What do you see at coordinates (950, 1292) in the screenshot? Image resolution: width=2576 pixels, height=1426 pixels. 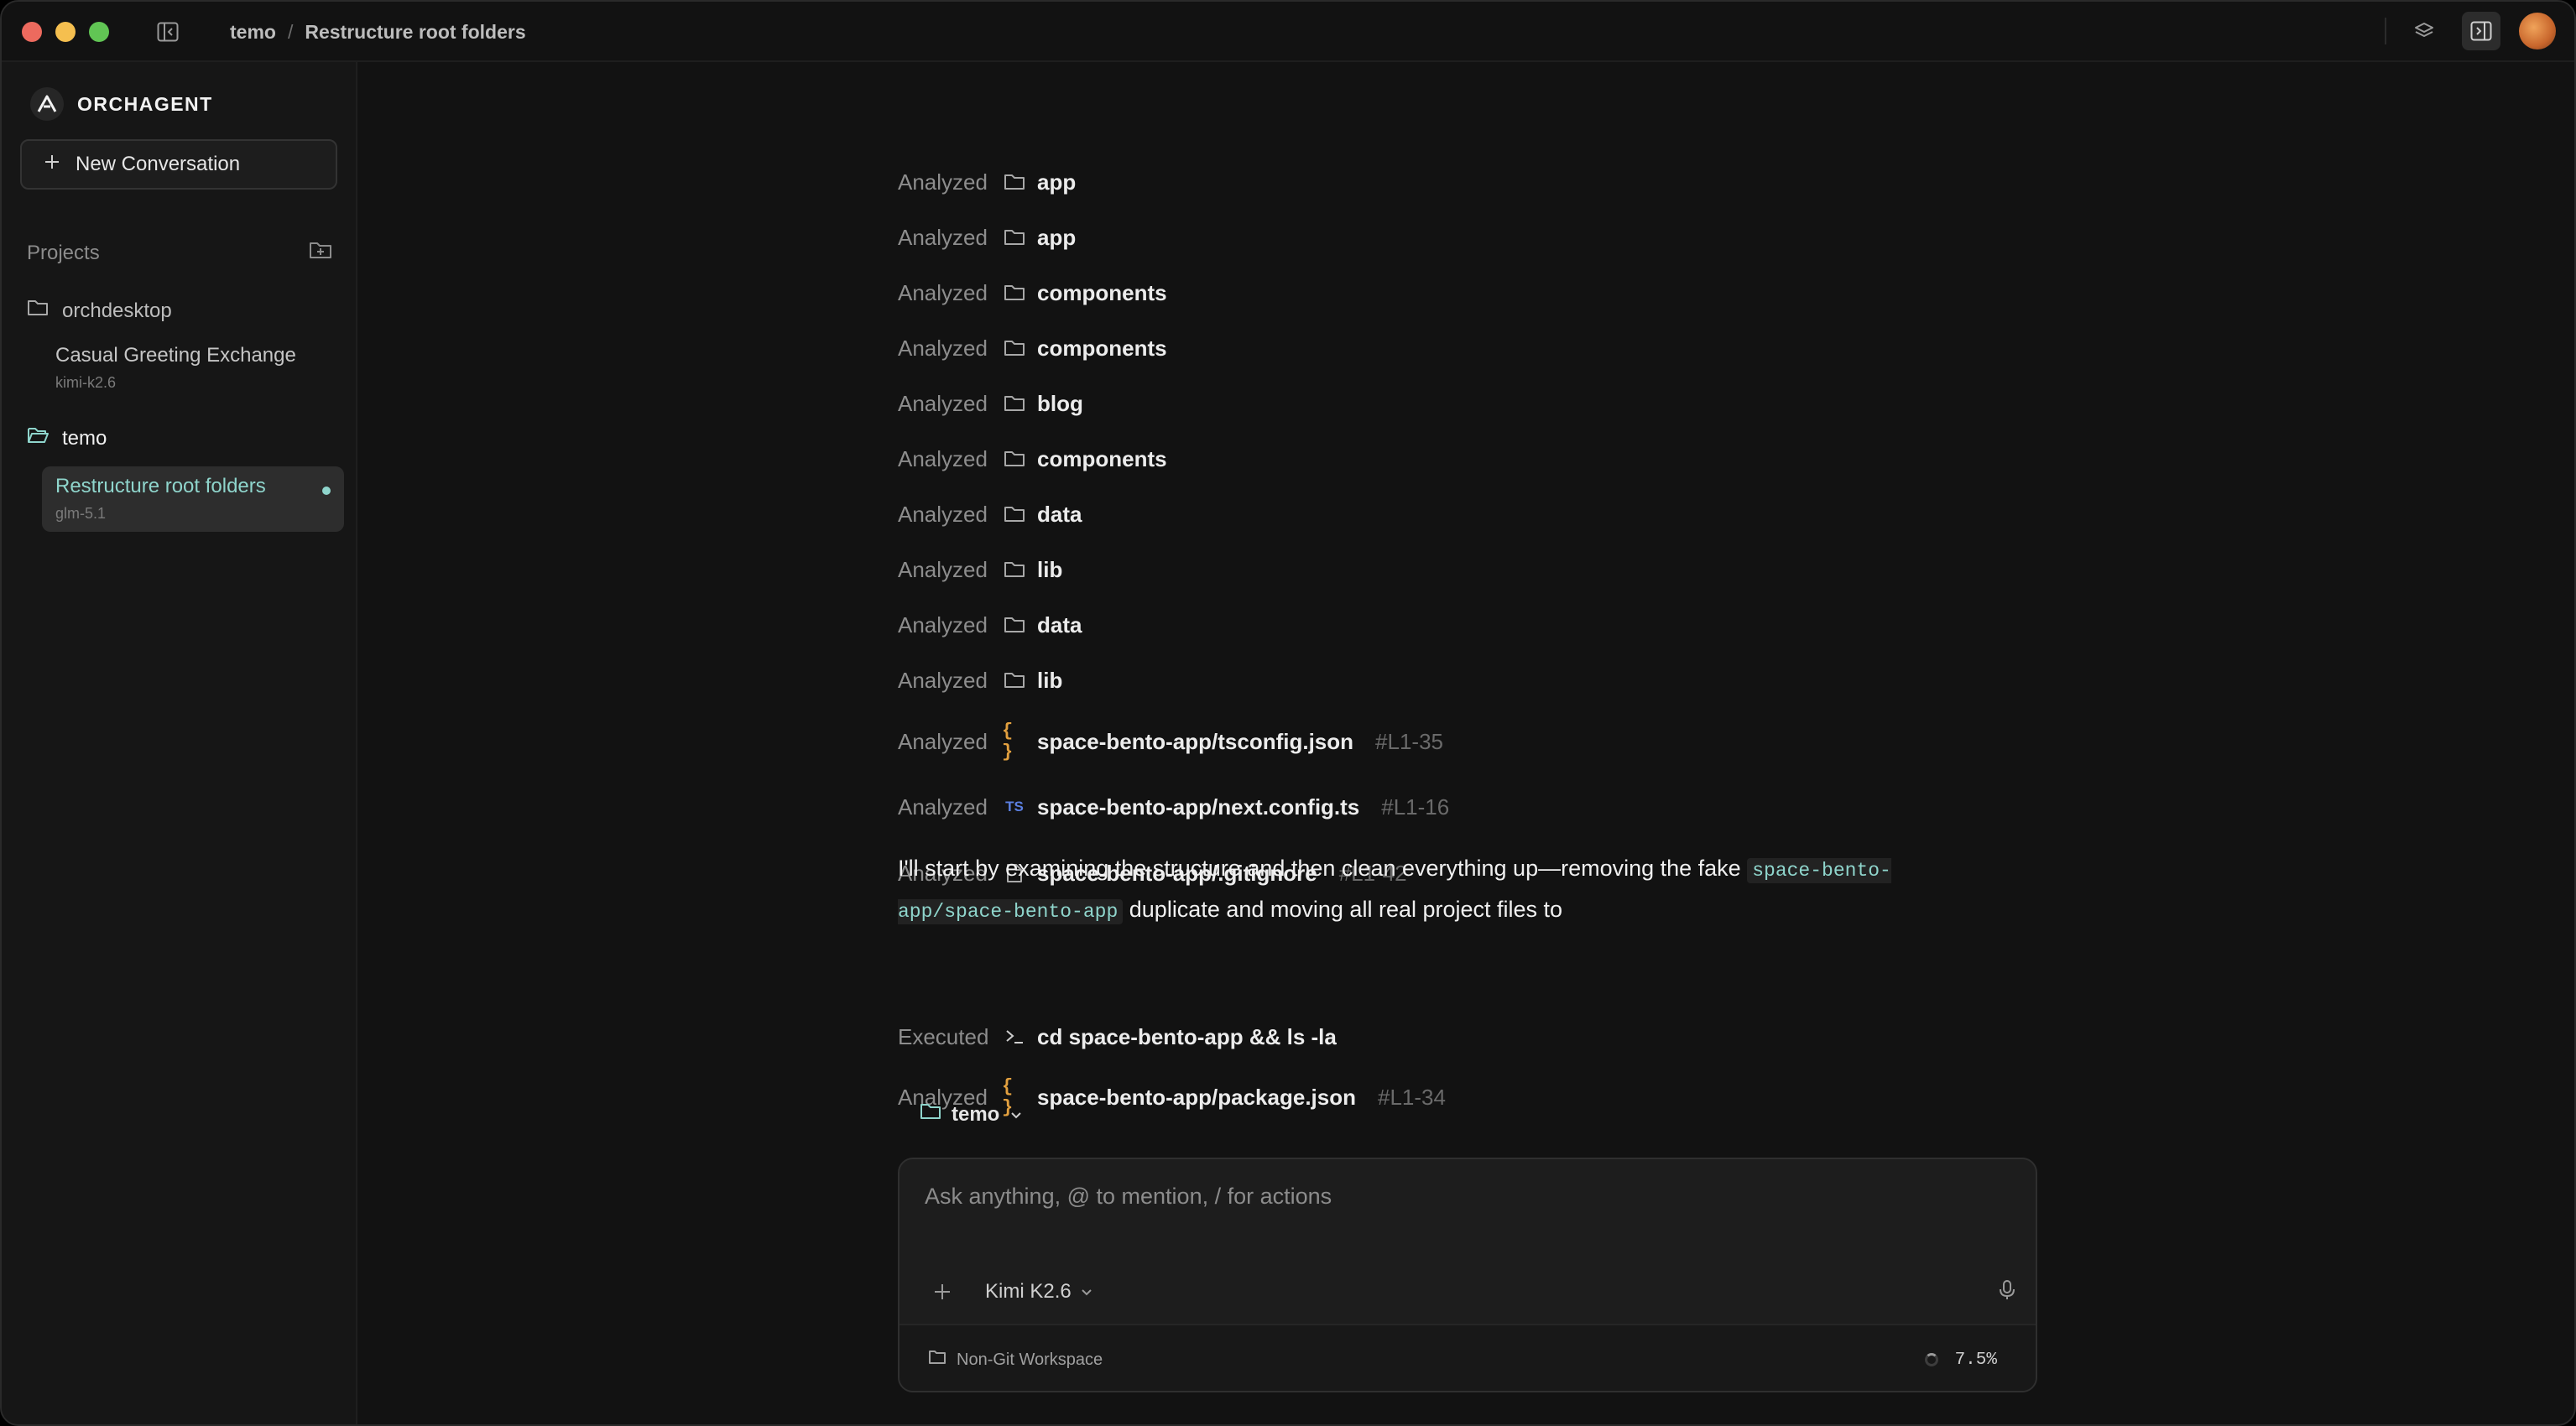 I see `attach-plus-icon` at bounding box center [950, 1292].